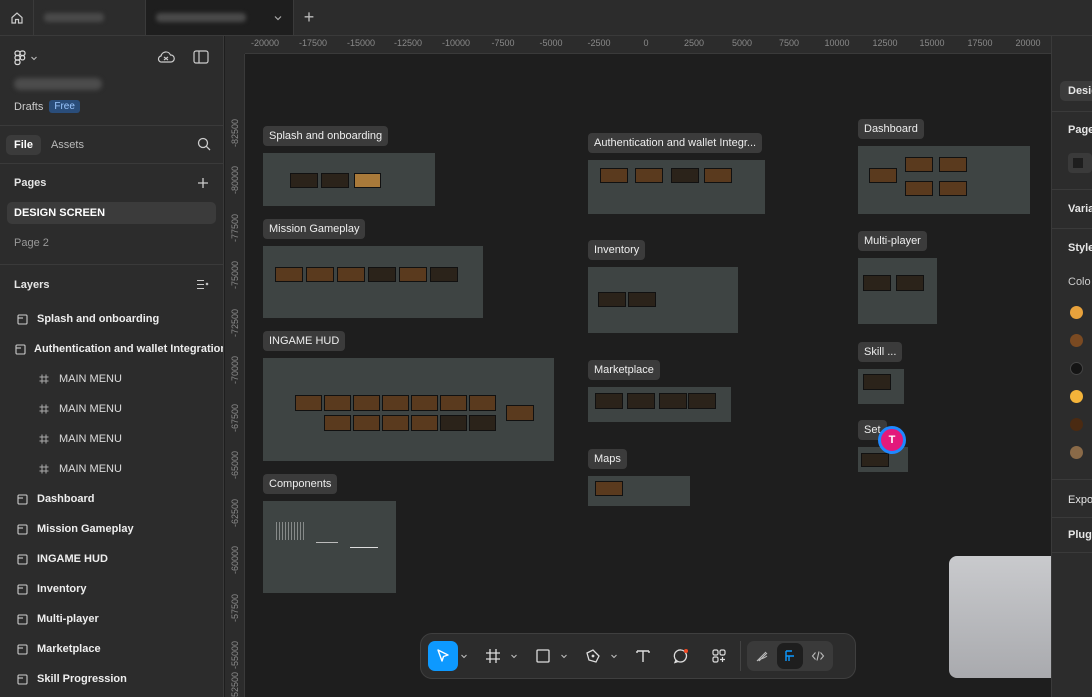 The height and width of the screenshot is (697, 1092). Describe the element at coordinates (818, 656) in the screenshot. I see `dev-mode-button` at that location.